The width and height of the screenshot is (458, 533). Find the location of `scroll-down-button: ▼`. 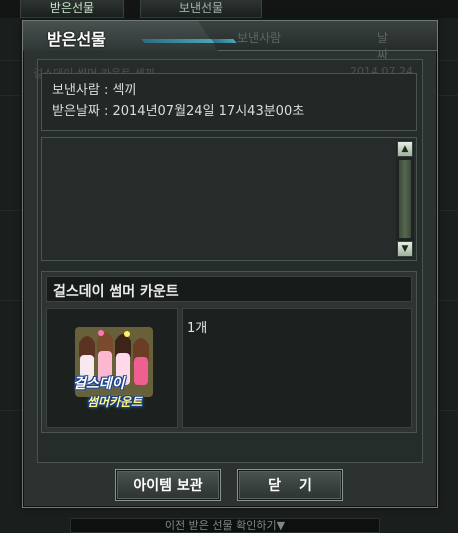

scroll-down-button: ▼ is located at coordinates (405, 249).